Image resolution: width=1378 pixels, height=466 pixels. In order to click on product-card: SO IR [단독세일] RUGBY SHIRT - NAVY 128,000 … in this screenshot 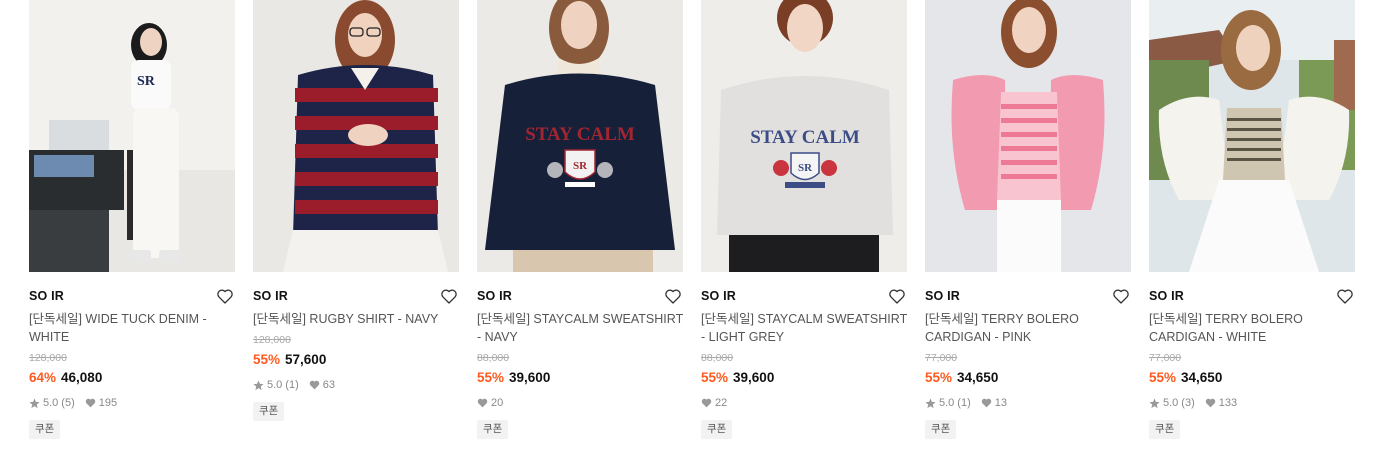, I will do `click(356, 219)`.